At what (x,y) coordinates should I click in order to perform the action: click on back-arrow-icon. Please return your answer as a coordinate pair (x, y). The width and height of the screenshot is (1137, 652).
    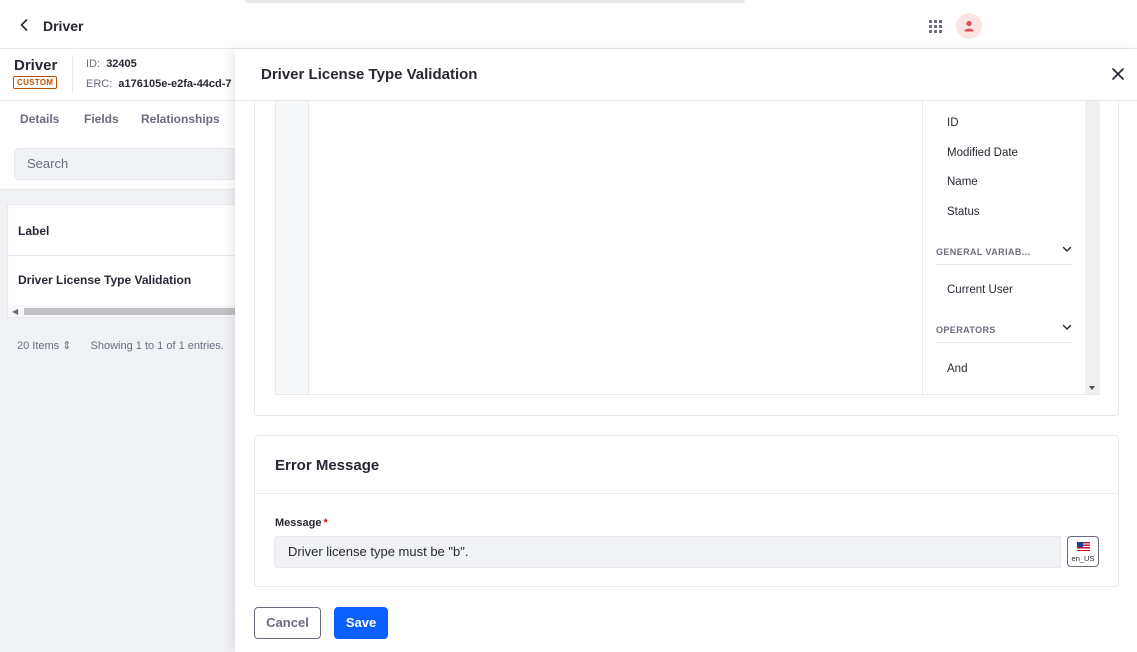
    Looking at the image, I should click on (24, 25).